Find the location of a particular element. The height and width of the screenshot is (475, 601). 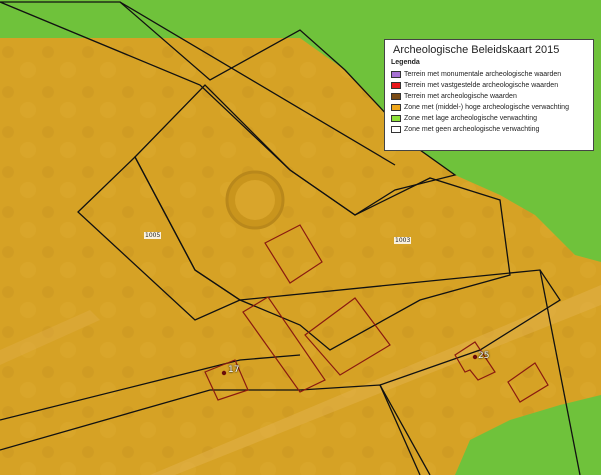

legend-swatch-monumental is located at coordinates (396, 74).